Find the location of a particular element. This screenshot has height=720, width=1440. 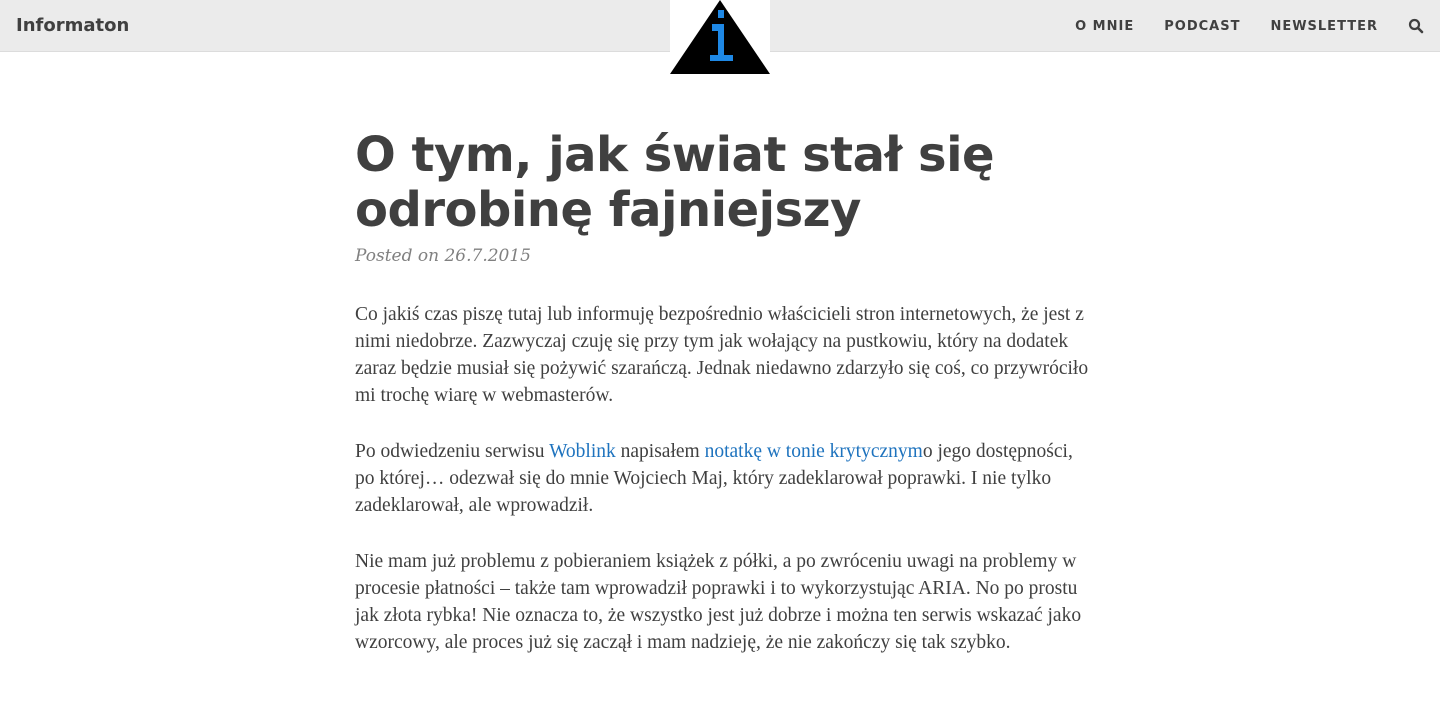

nav-item-podcast: PODCAST is located at coordinates (1202, 26).